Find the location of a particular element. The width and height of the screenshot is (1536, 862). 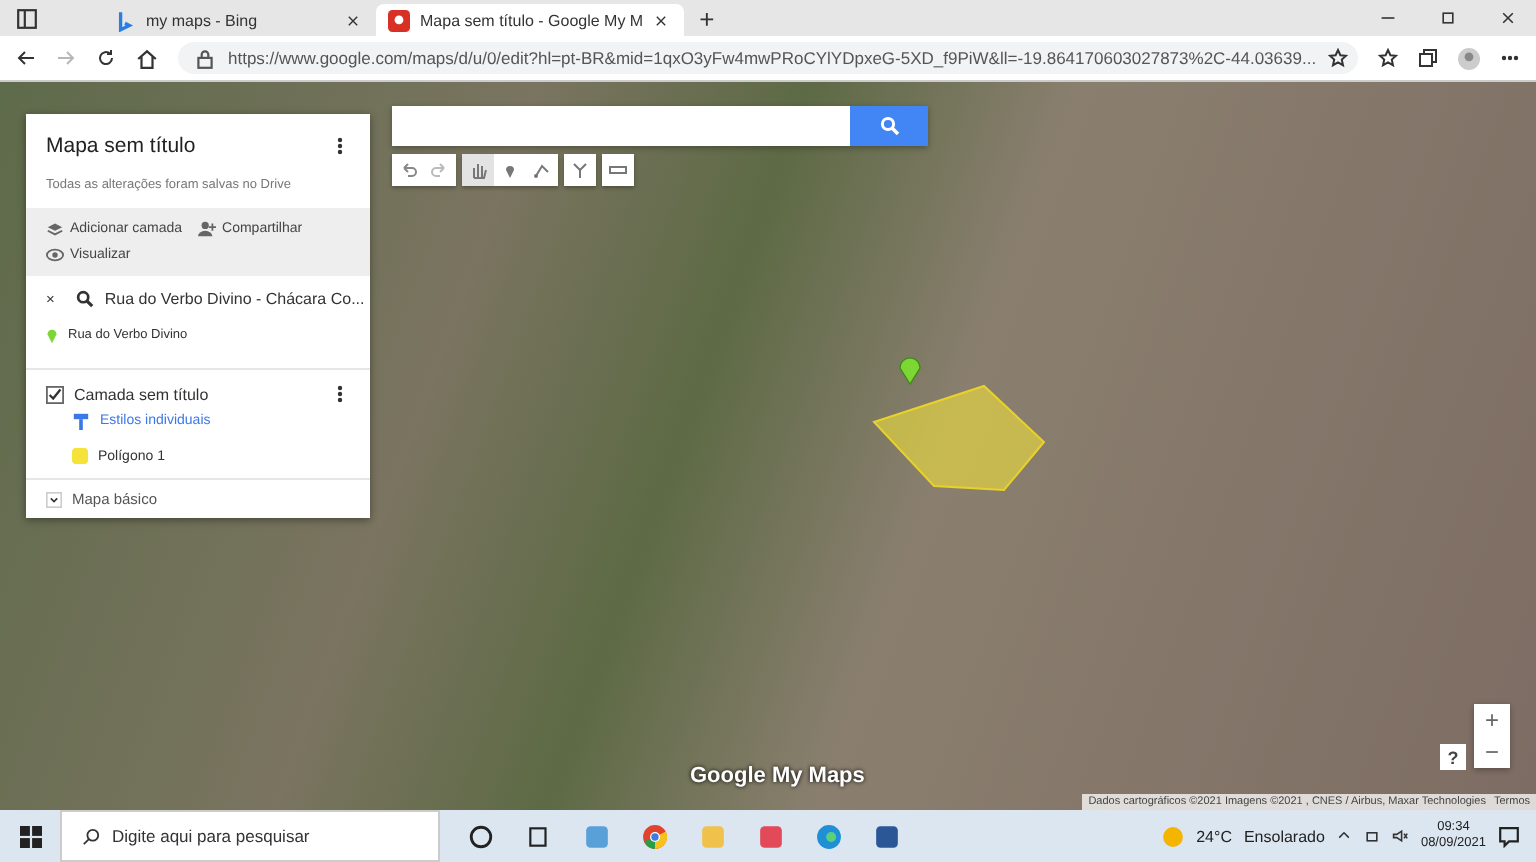

route-icon is located at coordinates (580, 170).